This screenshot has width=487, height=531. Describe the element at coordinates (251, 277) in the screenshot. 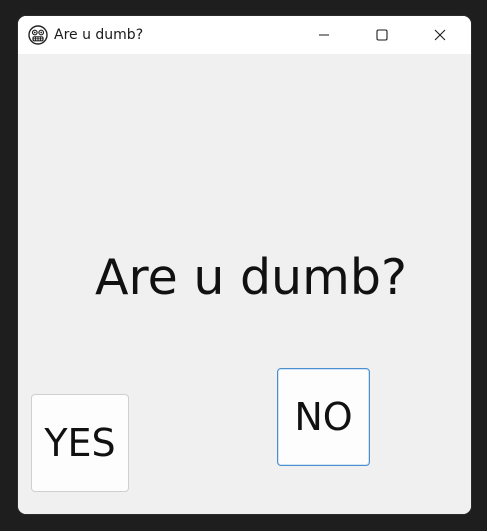

I see `question-label: Are u dumb?` at that location.